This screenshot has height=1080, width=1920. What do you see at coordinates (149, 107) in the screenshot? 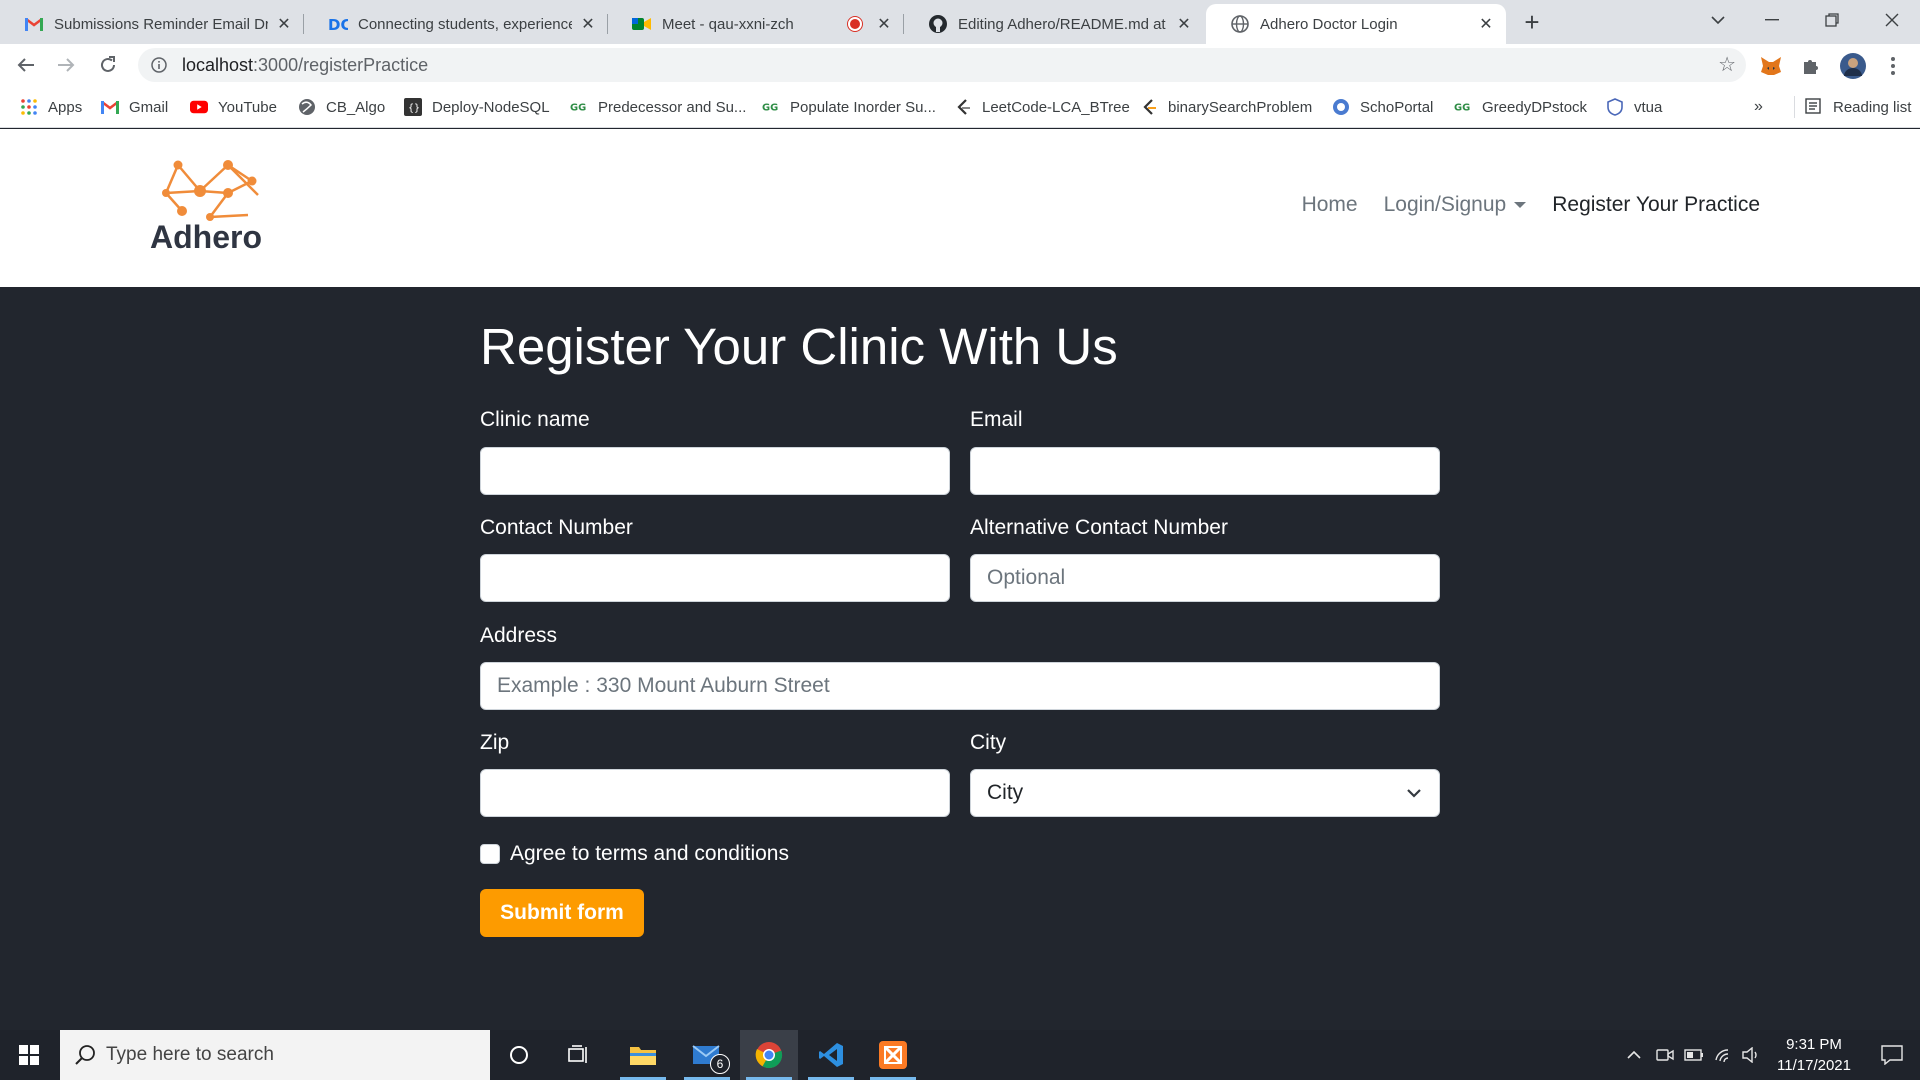
I see `bookmark-label: Gmail` at bounding box center [149, 107].